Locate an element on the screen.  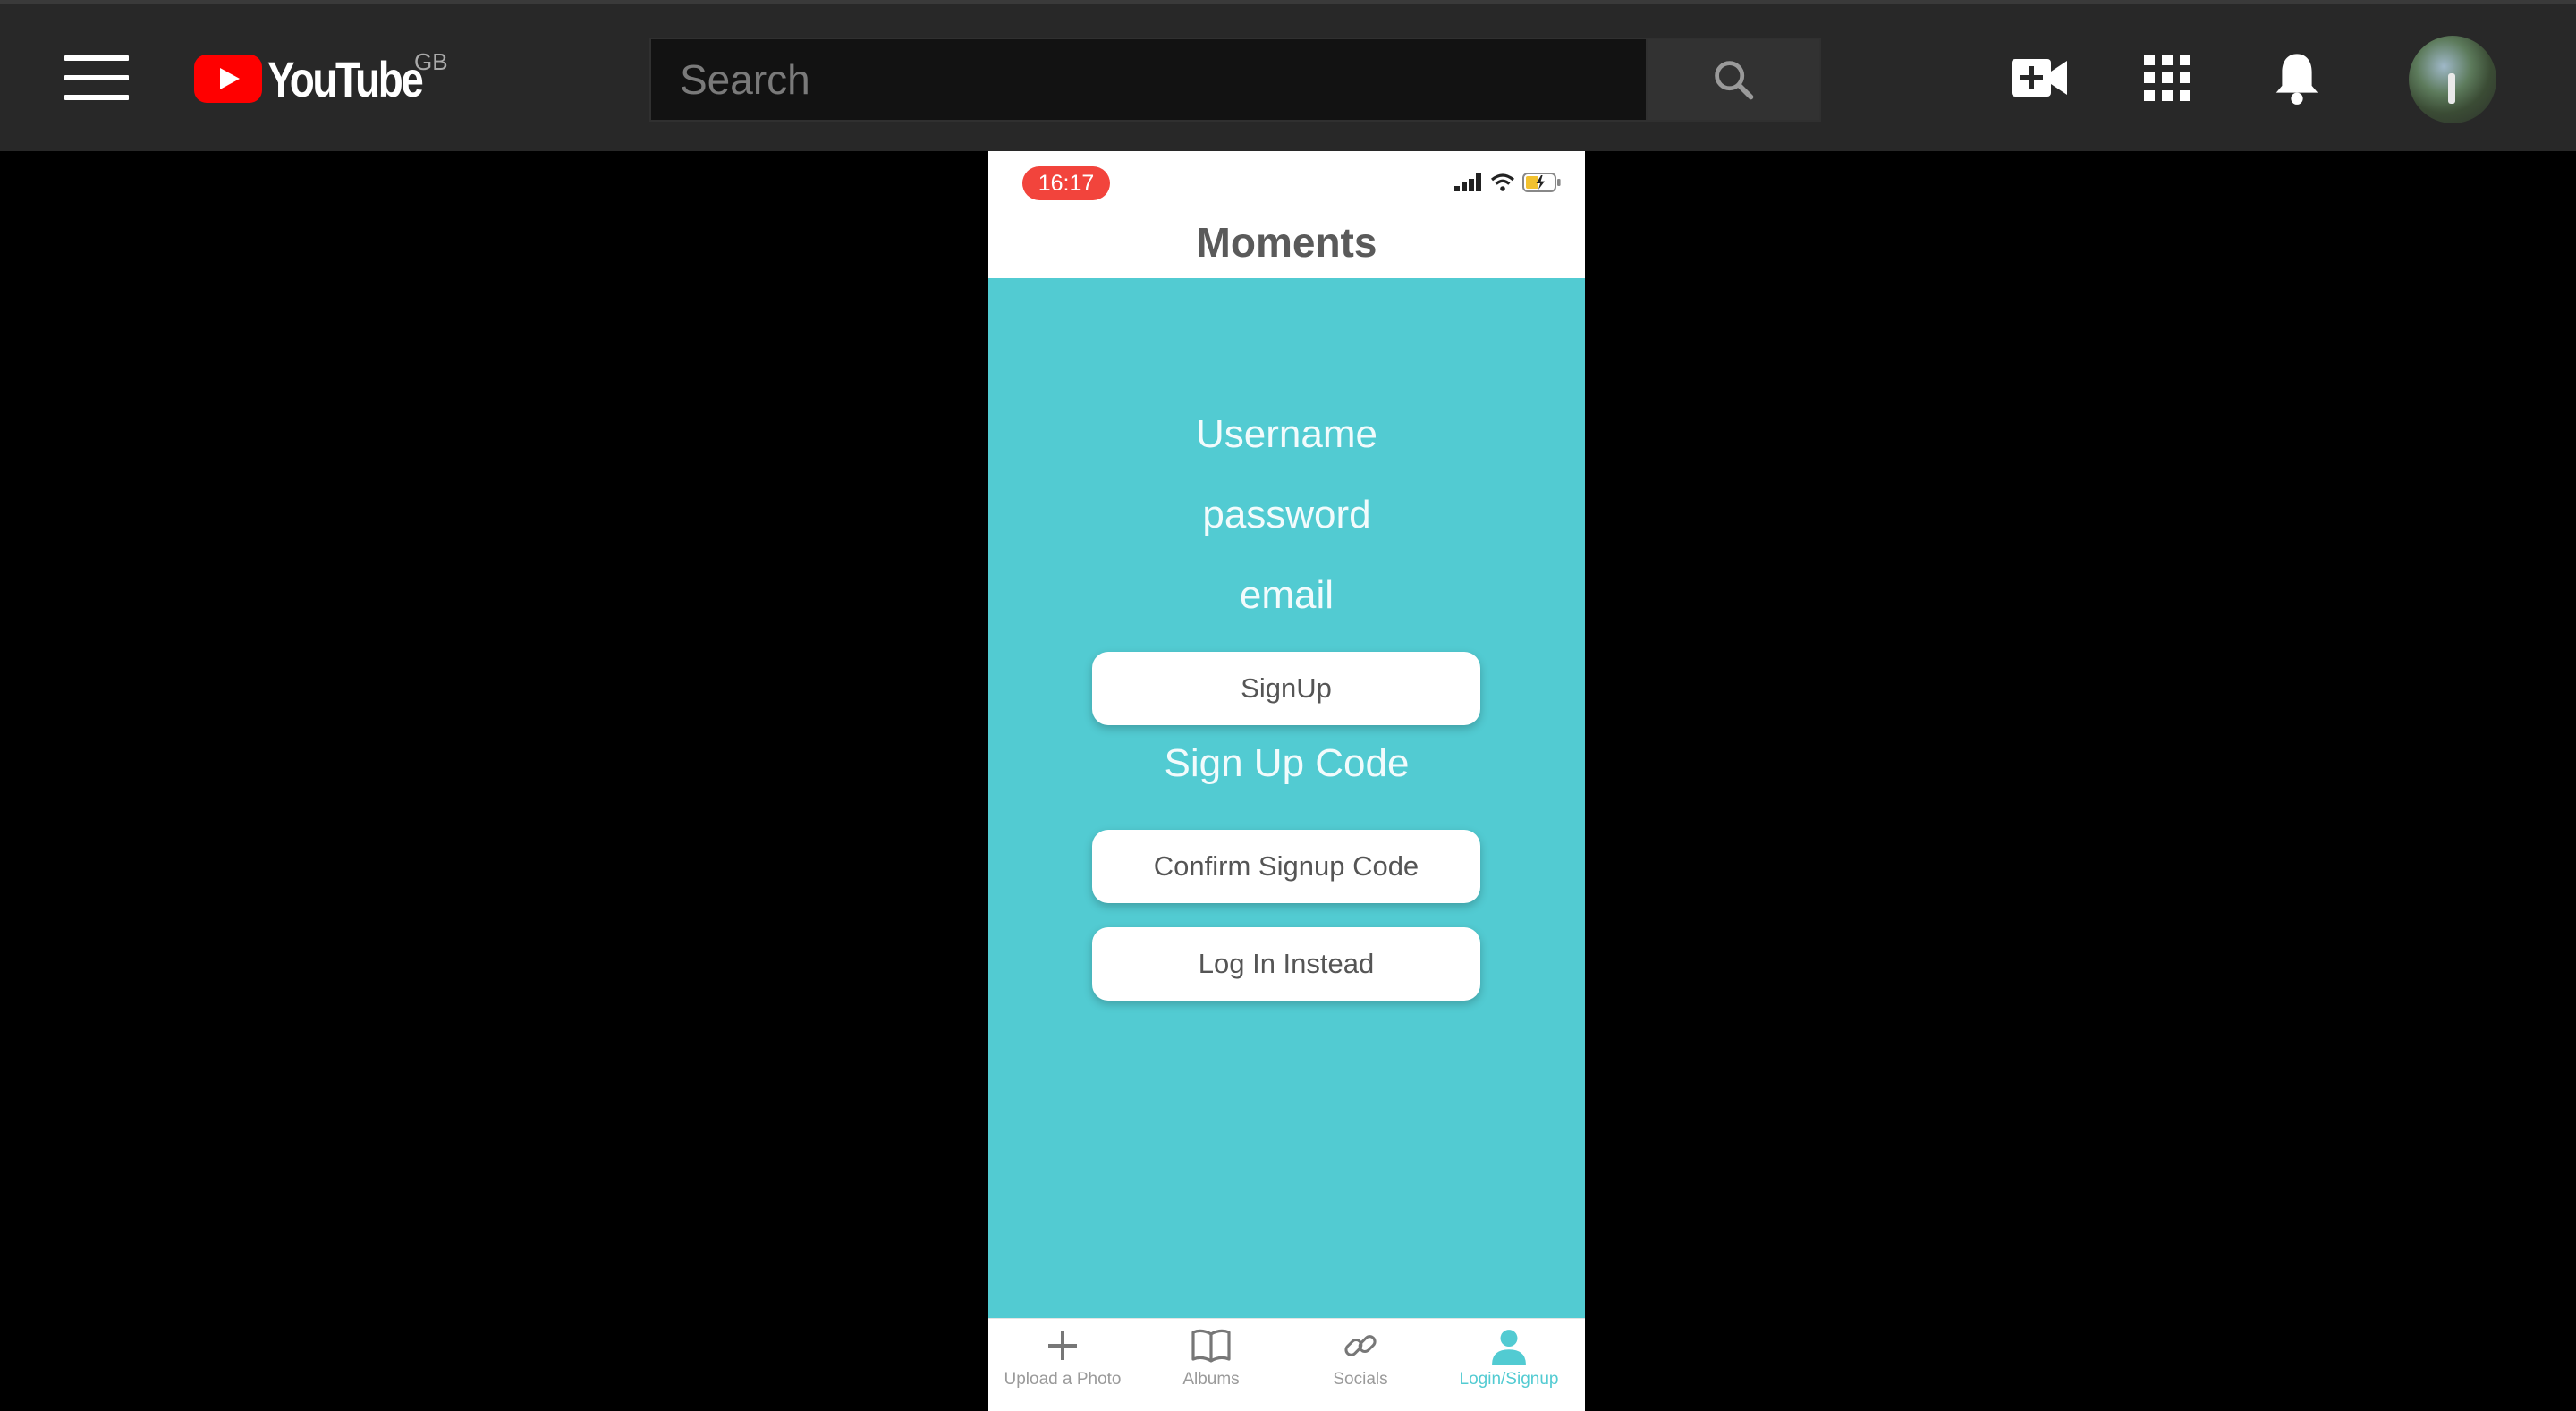
link-icon is located at coordinates (1360, 1346).